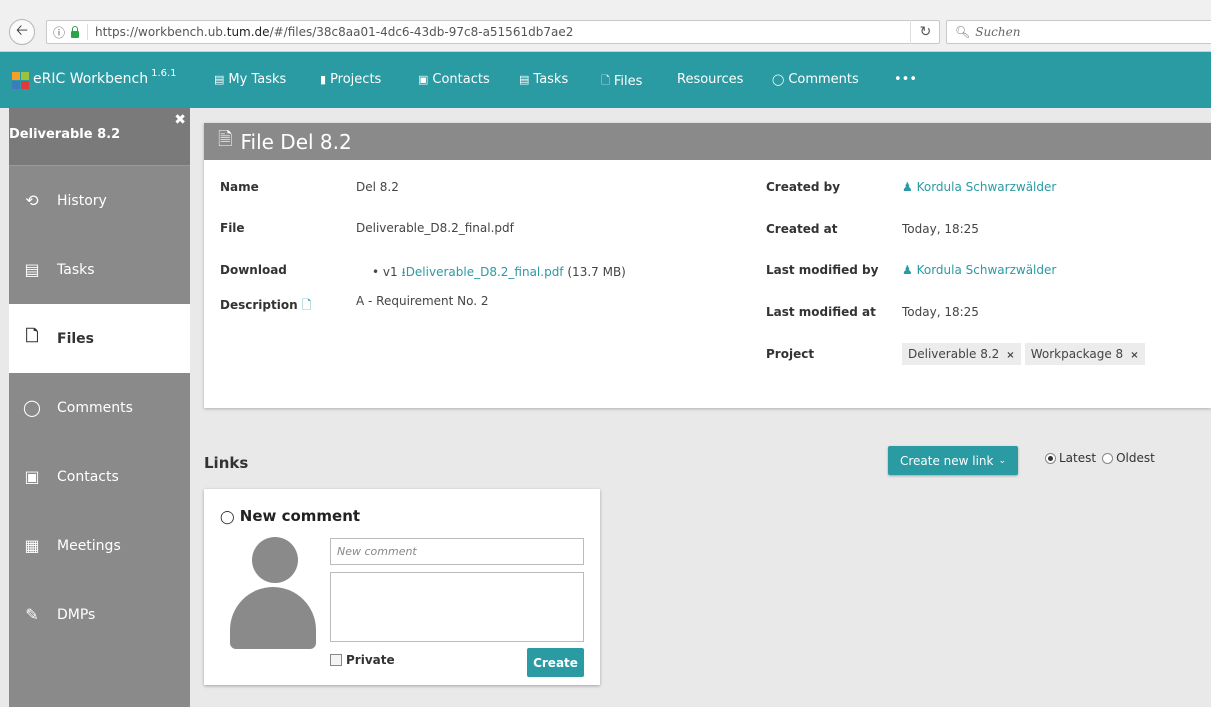  What do you see at coordinates (250, 79) in the screenshot?
I see `nav-item-my-tasks: ▤ My Tasks` at bounding box center [250, 79].